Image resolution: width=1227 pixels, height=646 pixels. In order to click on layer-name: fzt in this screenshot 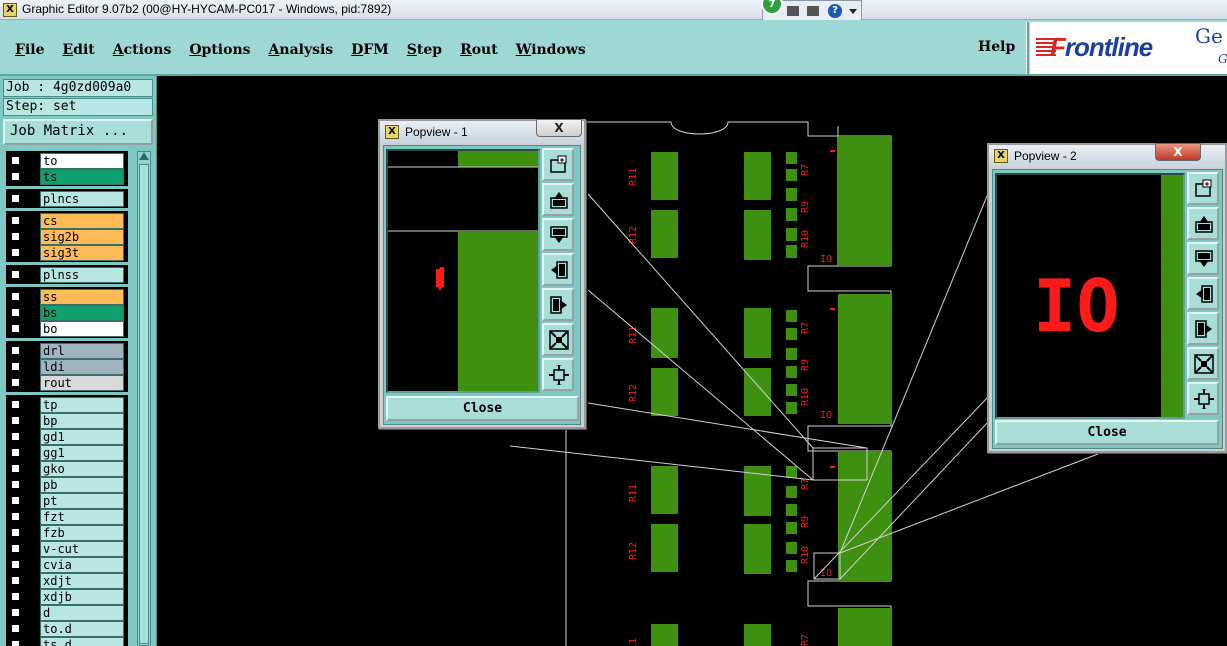, I will do `click(82, 517)`.